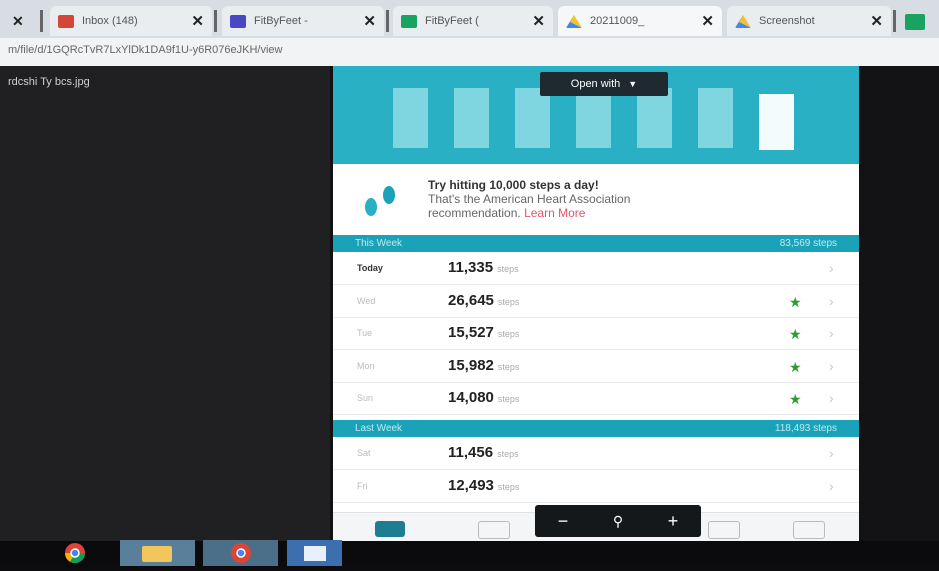 Image resolution: width=939 pixels, height=571 pixels. I want to click on tip-line: recommendation. Learn More, so click(506, 213).